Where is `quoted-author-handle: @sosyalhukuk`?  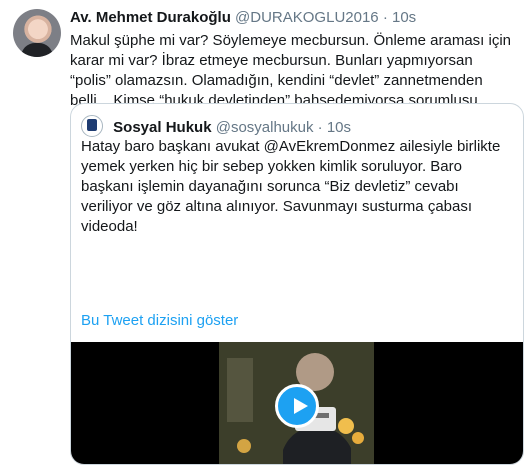
quoted-author-handle: @sosyalhukuk is located at coordinates (265, 127).